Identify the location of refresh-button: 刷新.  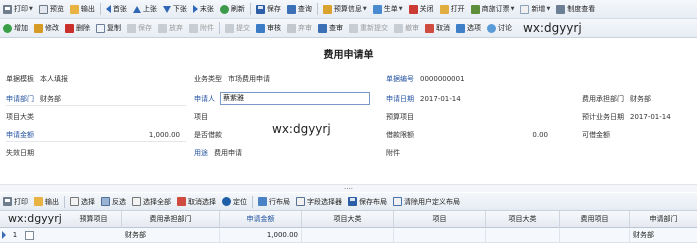
(232, 9).